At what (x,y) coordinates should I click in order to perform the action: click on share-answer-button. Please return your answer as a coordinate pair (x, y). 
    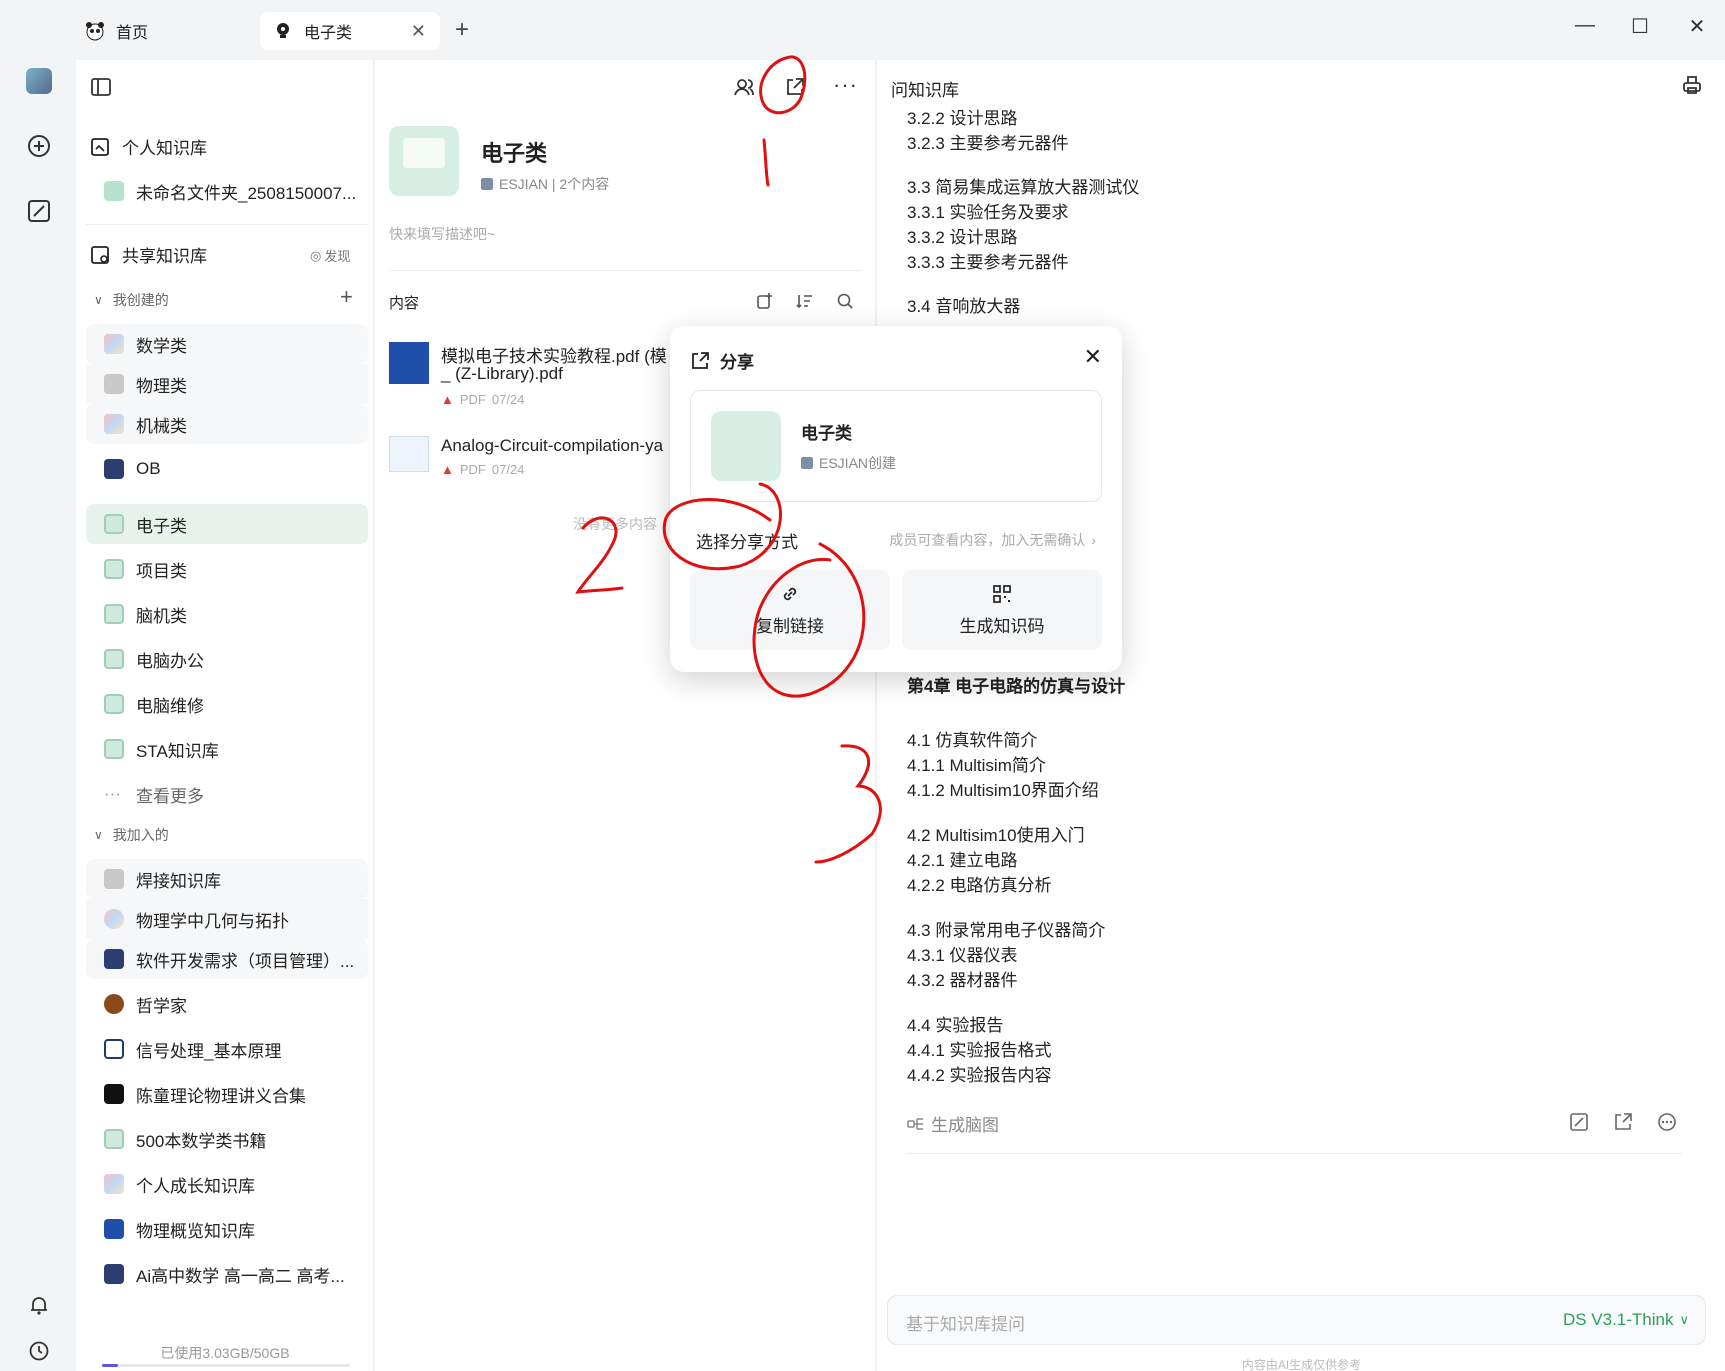
    Looking at the image, I should click on (1623, 1124).